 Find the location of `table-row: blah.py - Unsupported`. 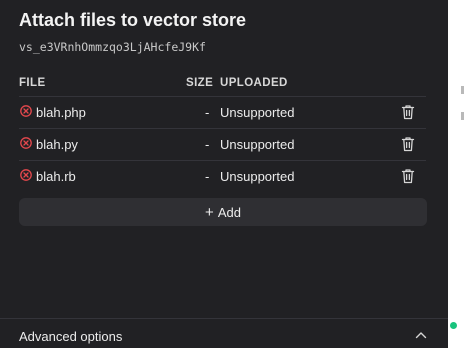

table-row: blah.py - Unsupported is located at coordinates (222, 145).